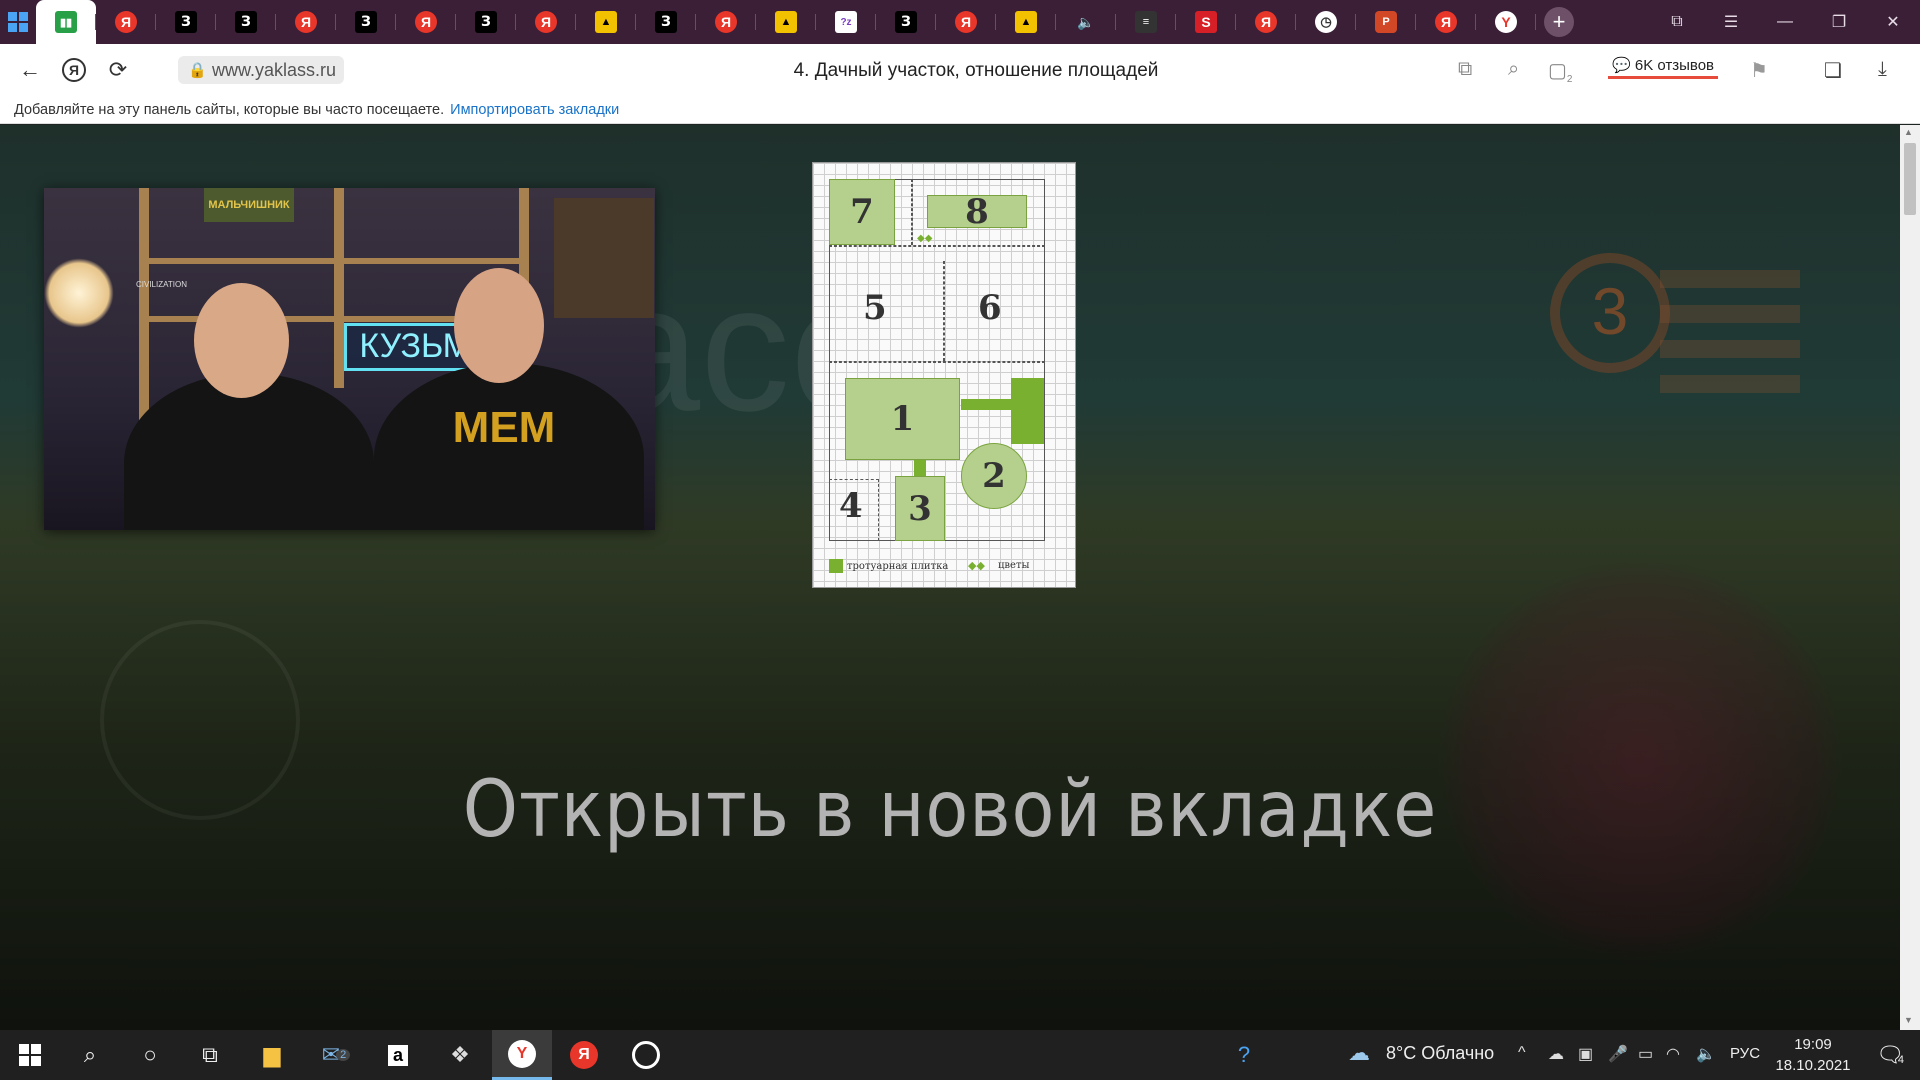 Image resolution: width=1920 pixels, height=1080 pixels. I want to click on speaker-icon: 🔈, so click(1086, 21).